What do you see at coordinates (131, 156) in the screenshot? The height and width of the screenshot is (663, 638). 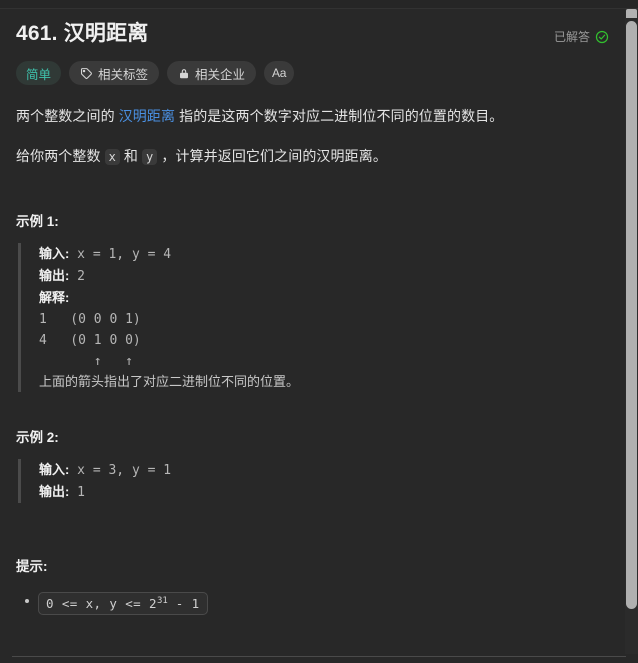 I see `description-p2-mid: 和` at bounding box center [131, 156].